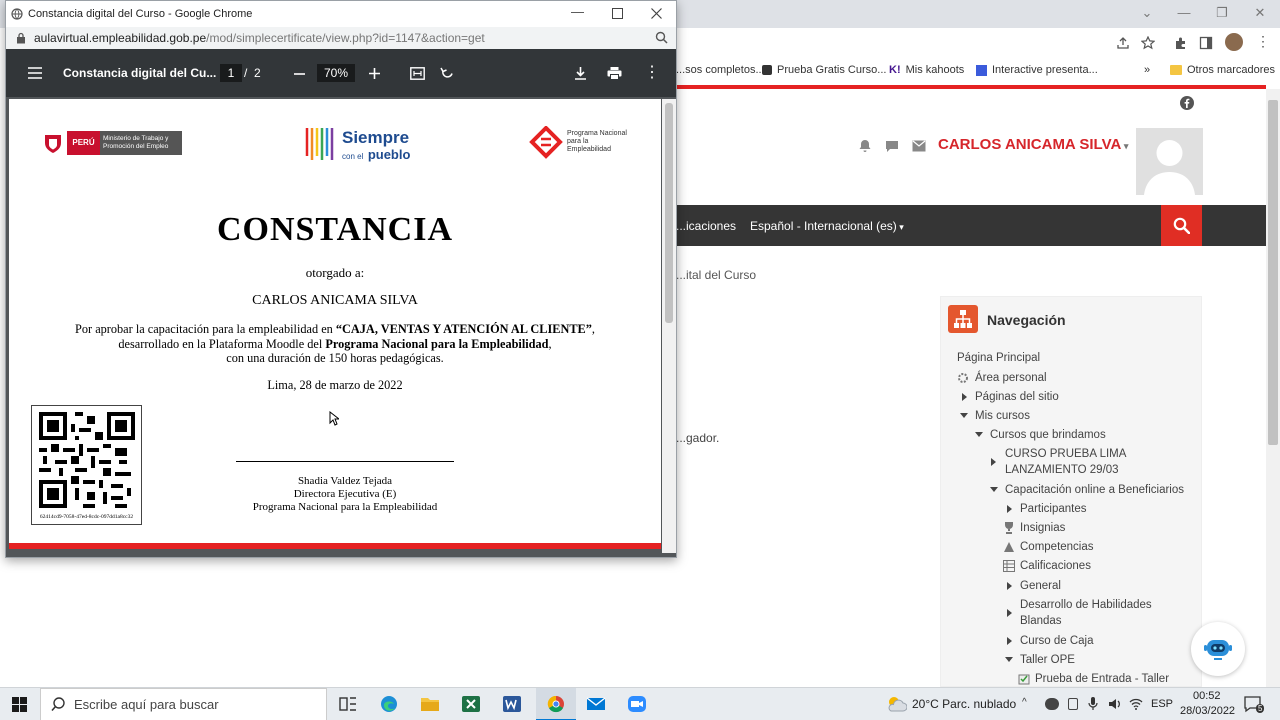  Describe the element at coordinates (299, 74) in the screenshot. I see `zoom-out-icon` at that location.